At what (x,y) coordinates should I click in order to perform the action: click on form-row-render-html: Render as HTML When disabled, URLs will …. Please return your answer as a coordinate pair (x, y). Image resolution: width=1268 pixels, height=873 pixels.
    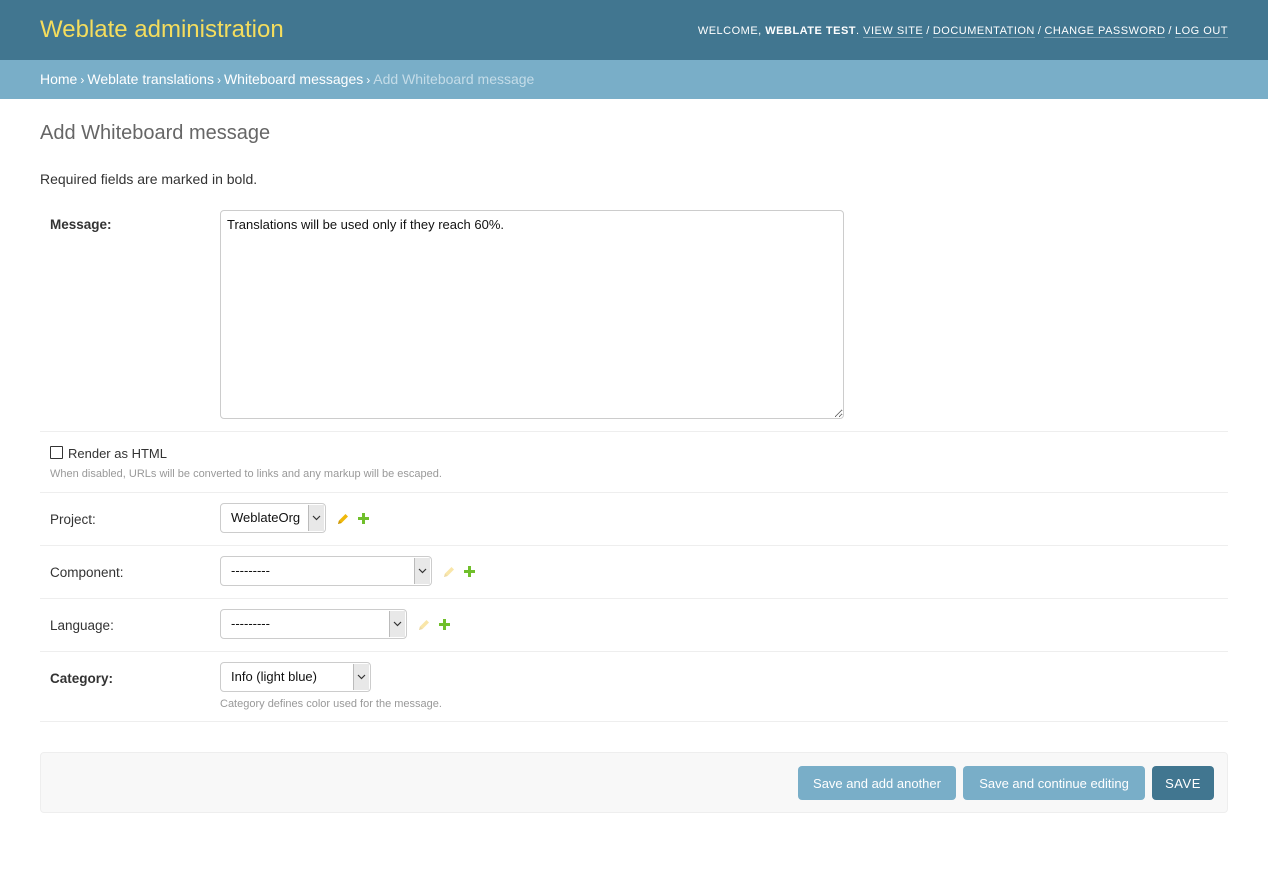
    Looking at the image, I should click on (634, 462).